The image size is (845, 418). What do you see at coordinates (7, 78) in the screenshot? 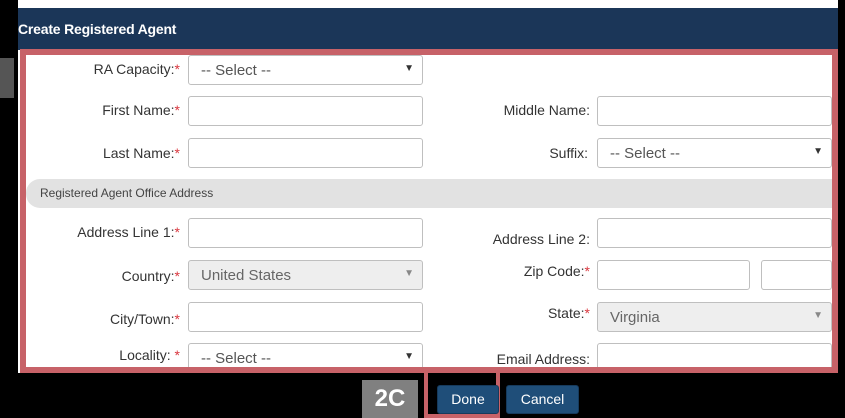
I see `background-overlay-sliver` at bounding box center [7, 78].